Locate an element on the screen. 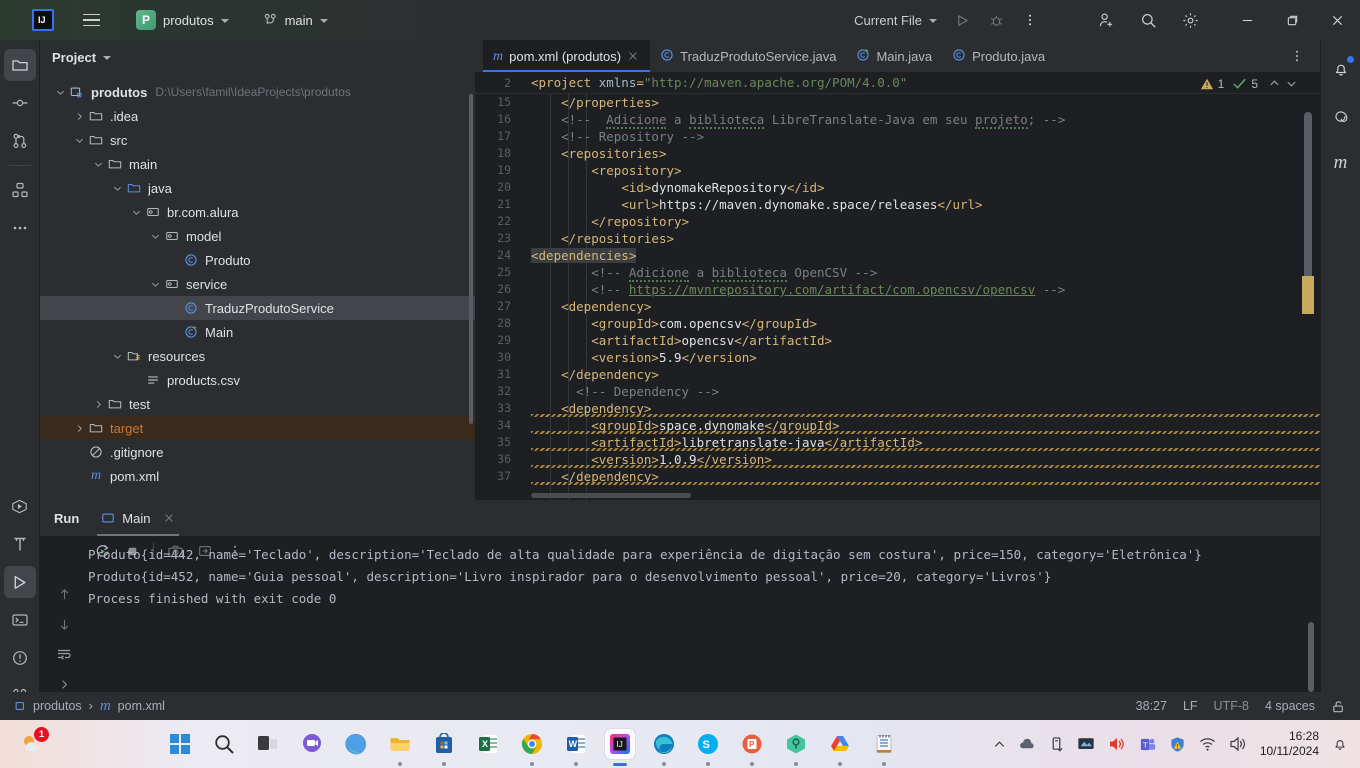 This screenshot has width=1360, height=768. breadcrumb-file: pom.xml is located at coordinates (141, 706).